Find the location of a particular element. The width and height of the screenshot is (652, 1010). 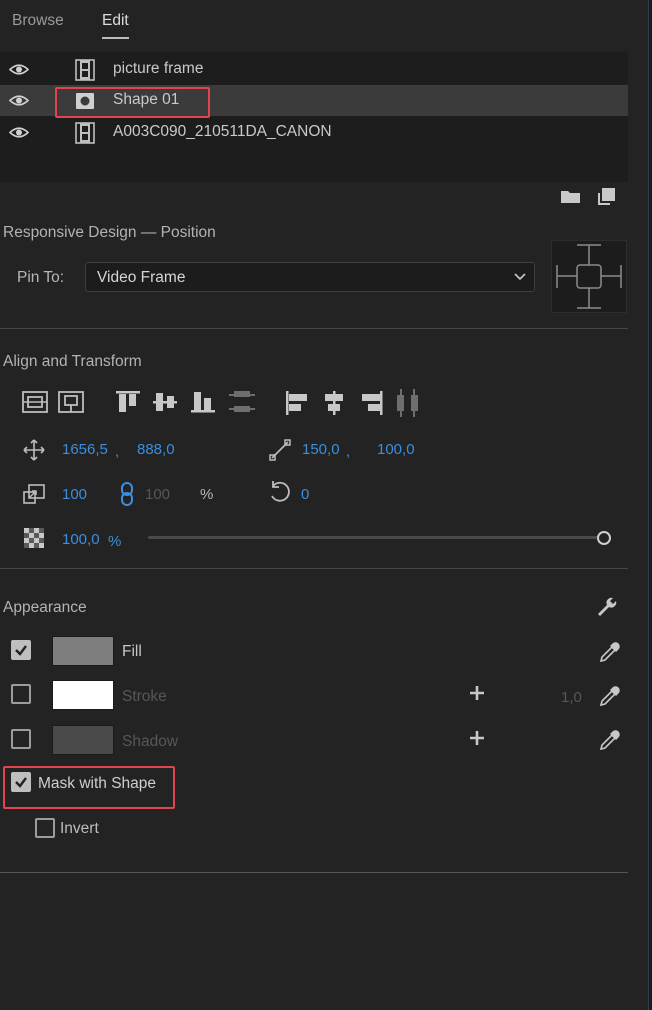

tab-edit: Edit is located at coordinates (115, 25).